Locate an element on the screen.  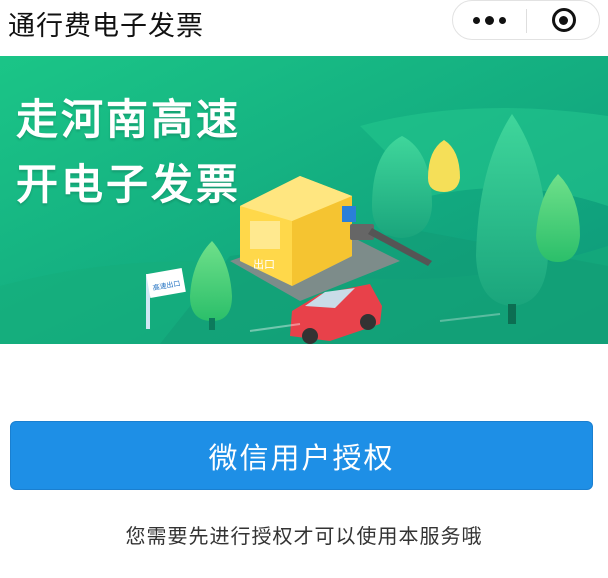
mini-program-close-icon is located at coordinates (563, 20).